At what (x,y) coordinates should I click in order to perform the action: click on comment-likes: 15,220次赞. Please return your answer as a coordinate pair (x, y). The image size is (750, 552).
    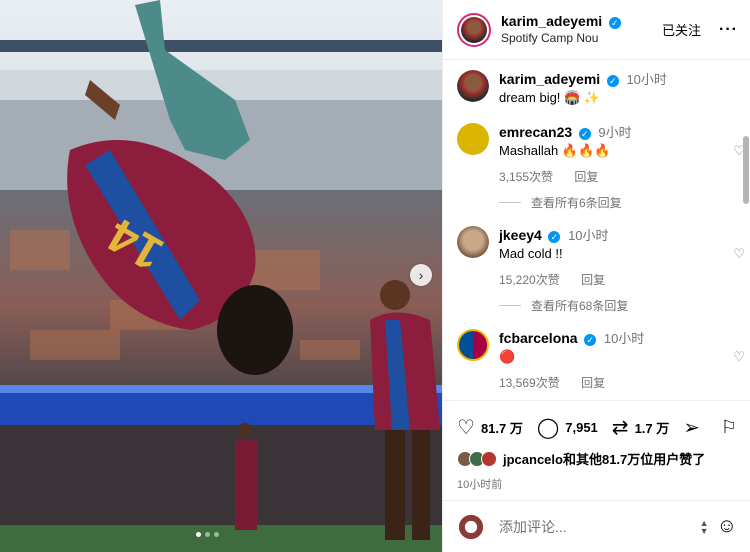
    Looking at the image, I should click on (529, 280).